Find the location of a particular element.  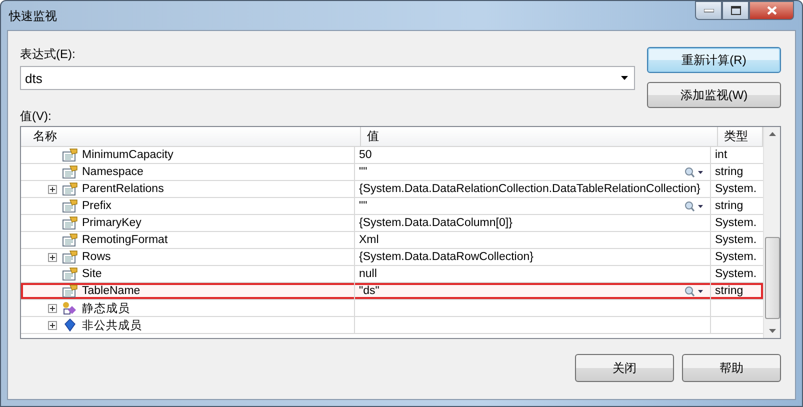

member-name: RemotingFormat is located at coordinates (125, 240).